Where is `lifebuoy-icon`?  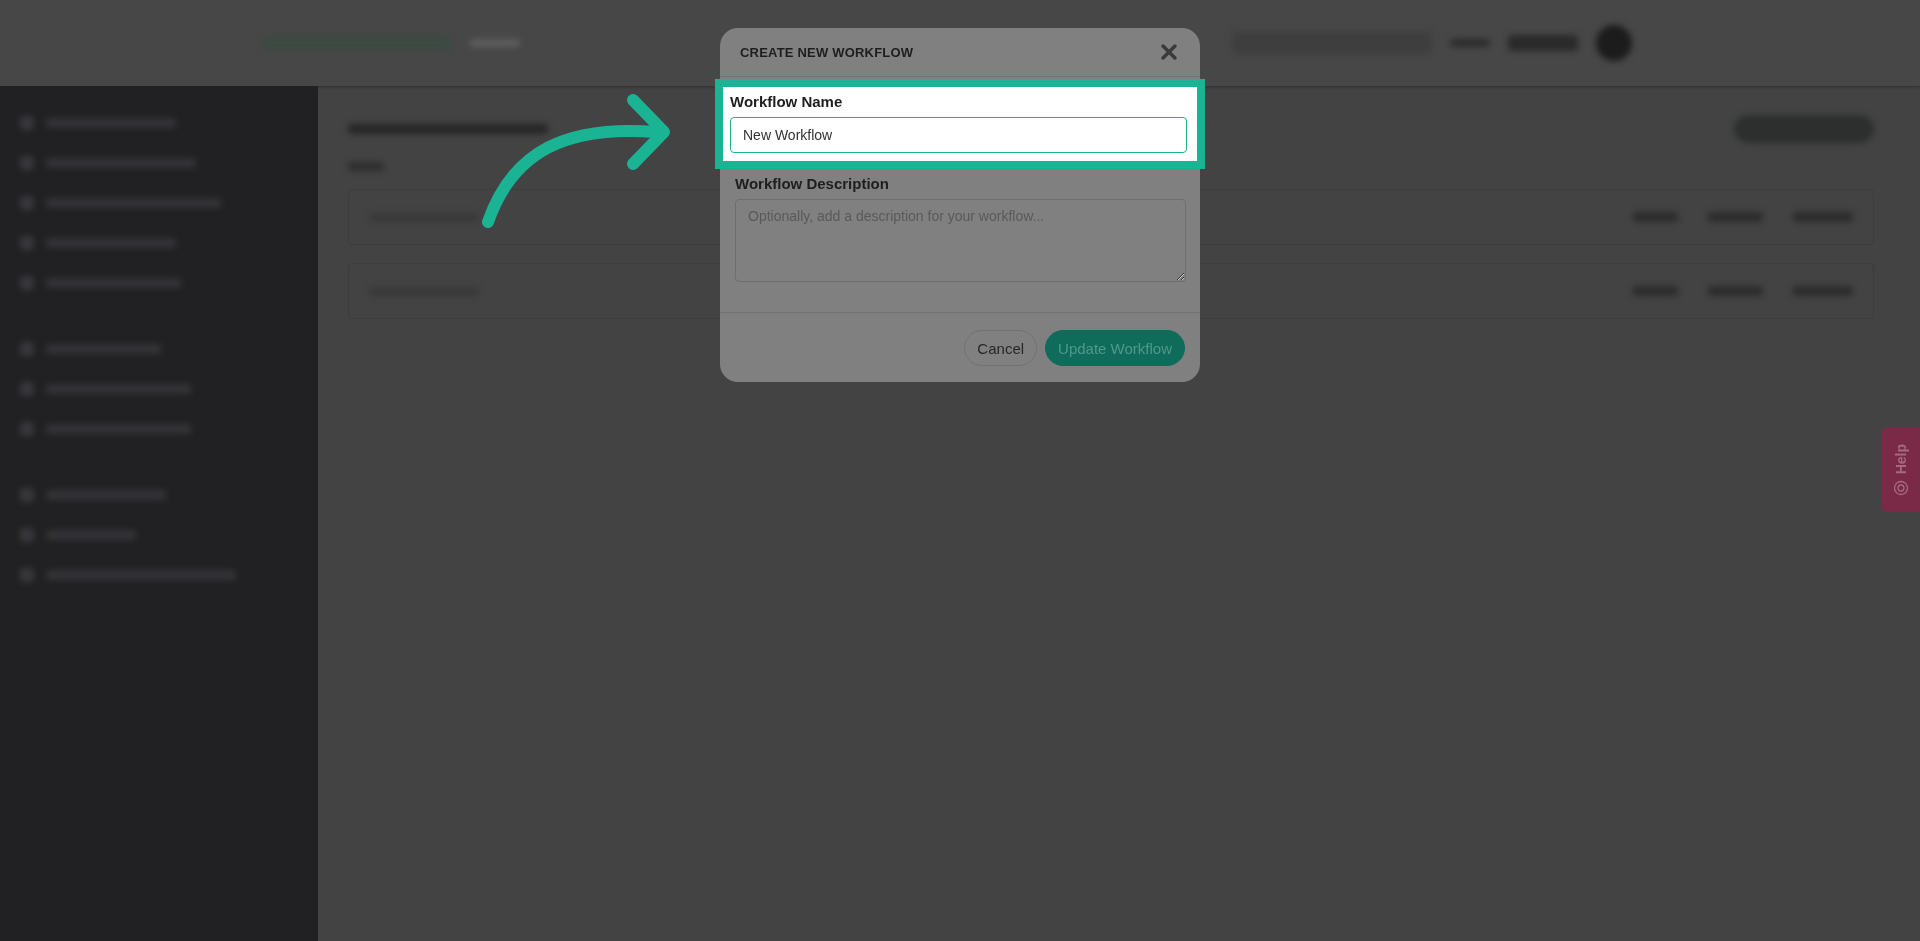 lifebuoy-icon is located at coordinates (1900, 488).